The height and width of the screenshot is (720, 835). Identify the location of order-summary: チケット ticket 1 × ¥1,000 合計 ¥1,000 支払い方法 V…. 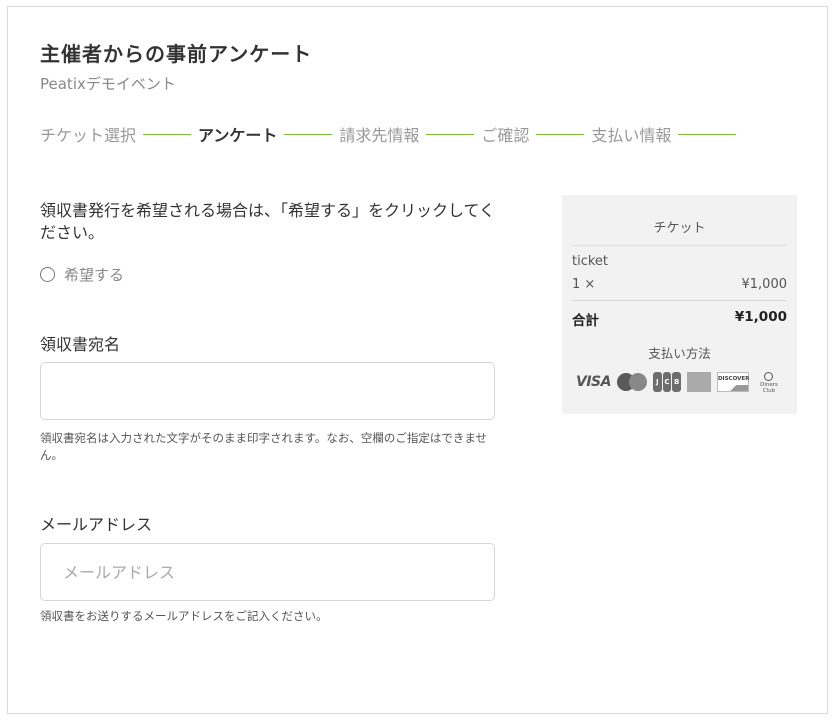
(679, 304).